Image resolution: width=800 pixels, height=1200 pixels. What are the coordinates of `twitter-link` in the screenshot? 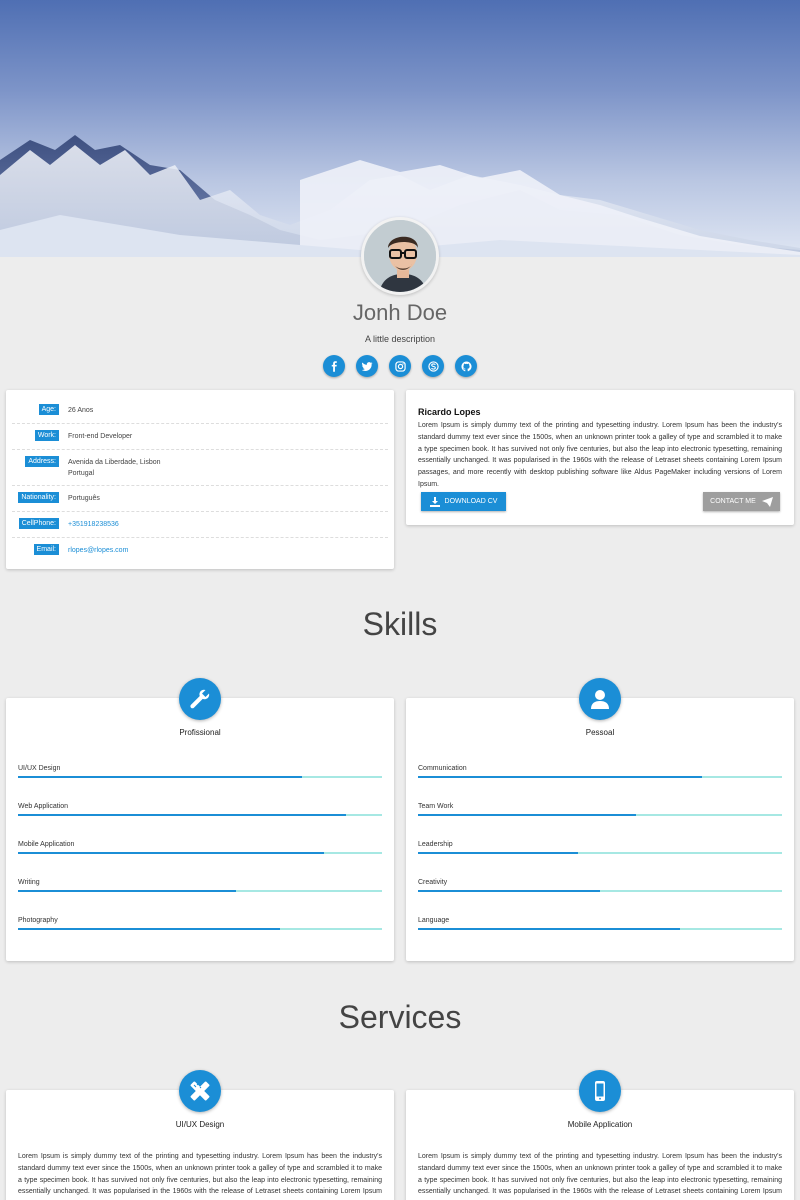 It's located at (367, 366).